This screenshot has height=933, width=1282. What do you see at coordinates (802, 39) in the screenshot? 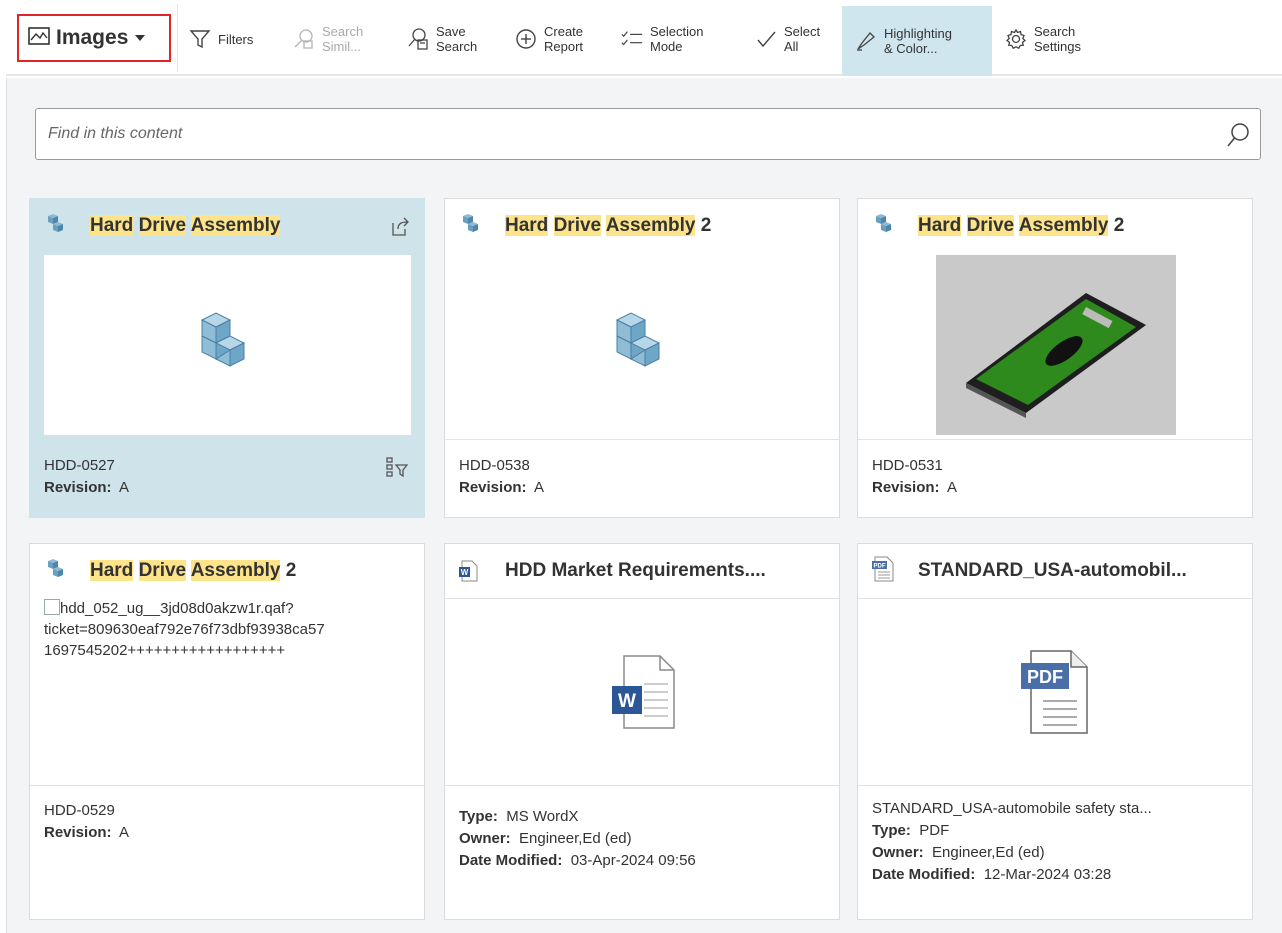
I see `select-all-label: Select All` at bounding box center [802, 39].